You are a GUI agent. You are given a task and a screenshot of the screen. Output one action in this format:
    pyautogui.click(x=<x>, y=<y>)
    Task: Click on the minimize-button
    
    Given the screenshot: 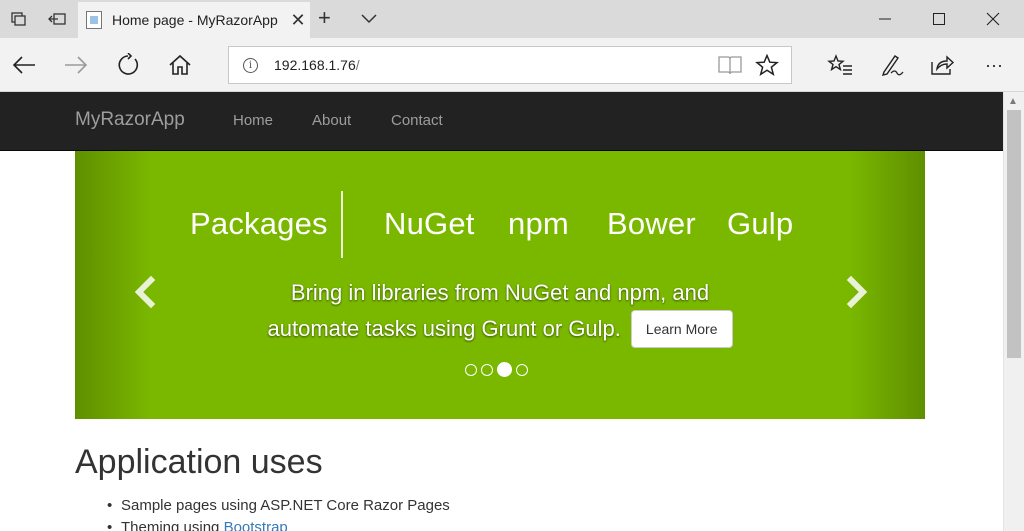 What is the action you would take?
    pyautogui.click(x=885, y=19)
    